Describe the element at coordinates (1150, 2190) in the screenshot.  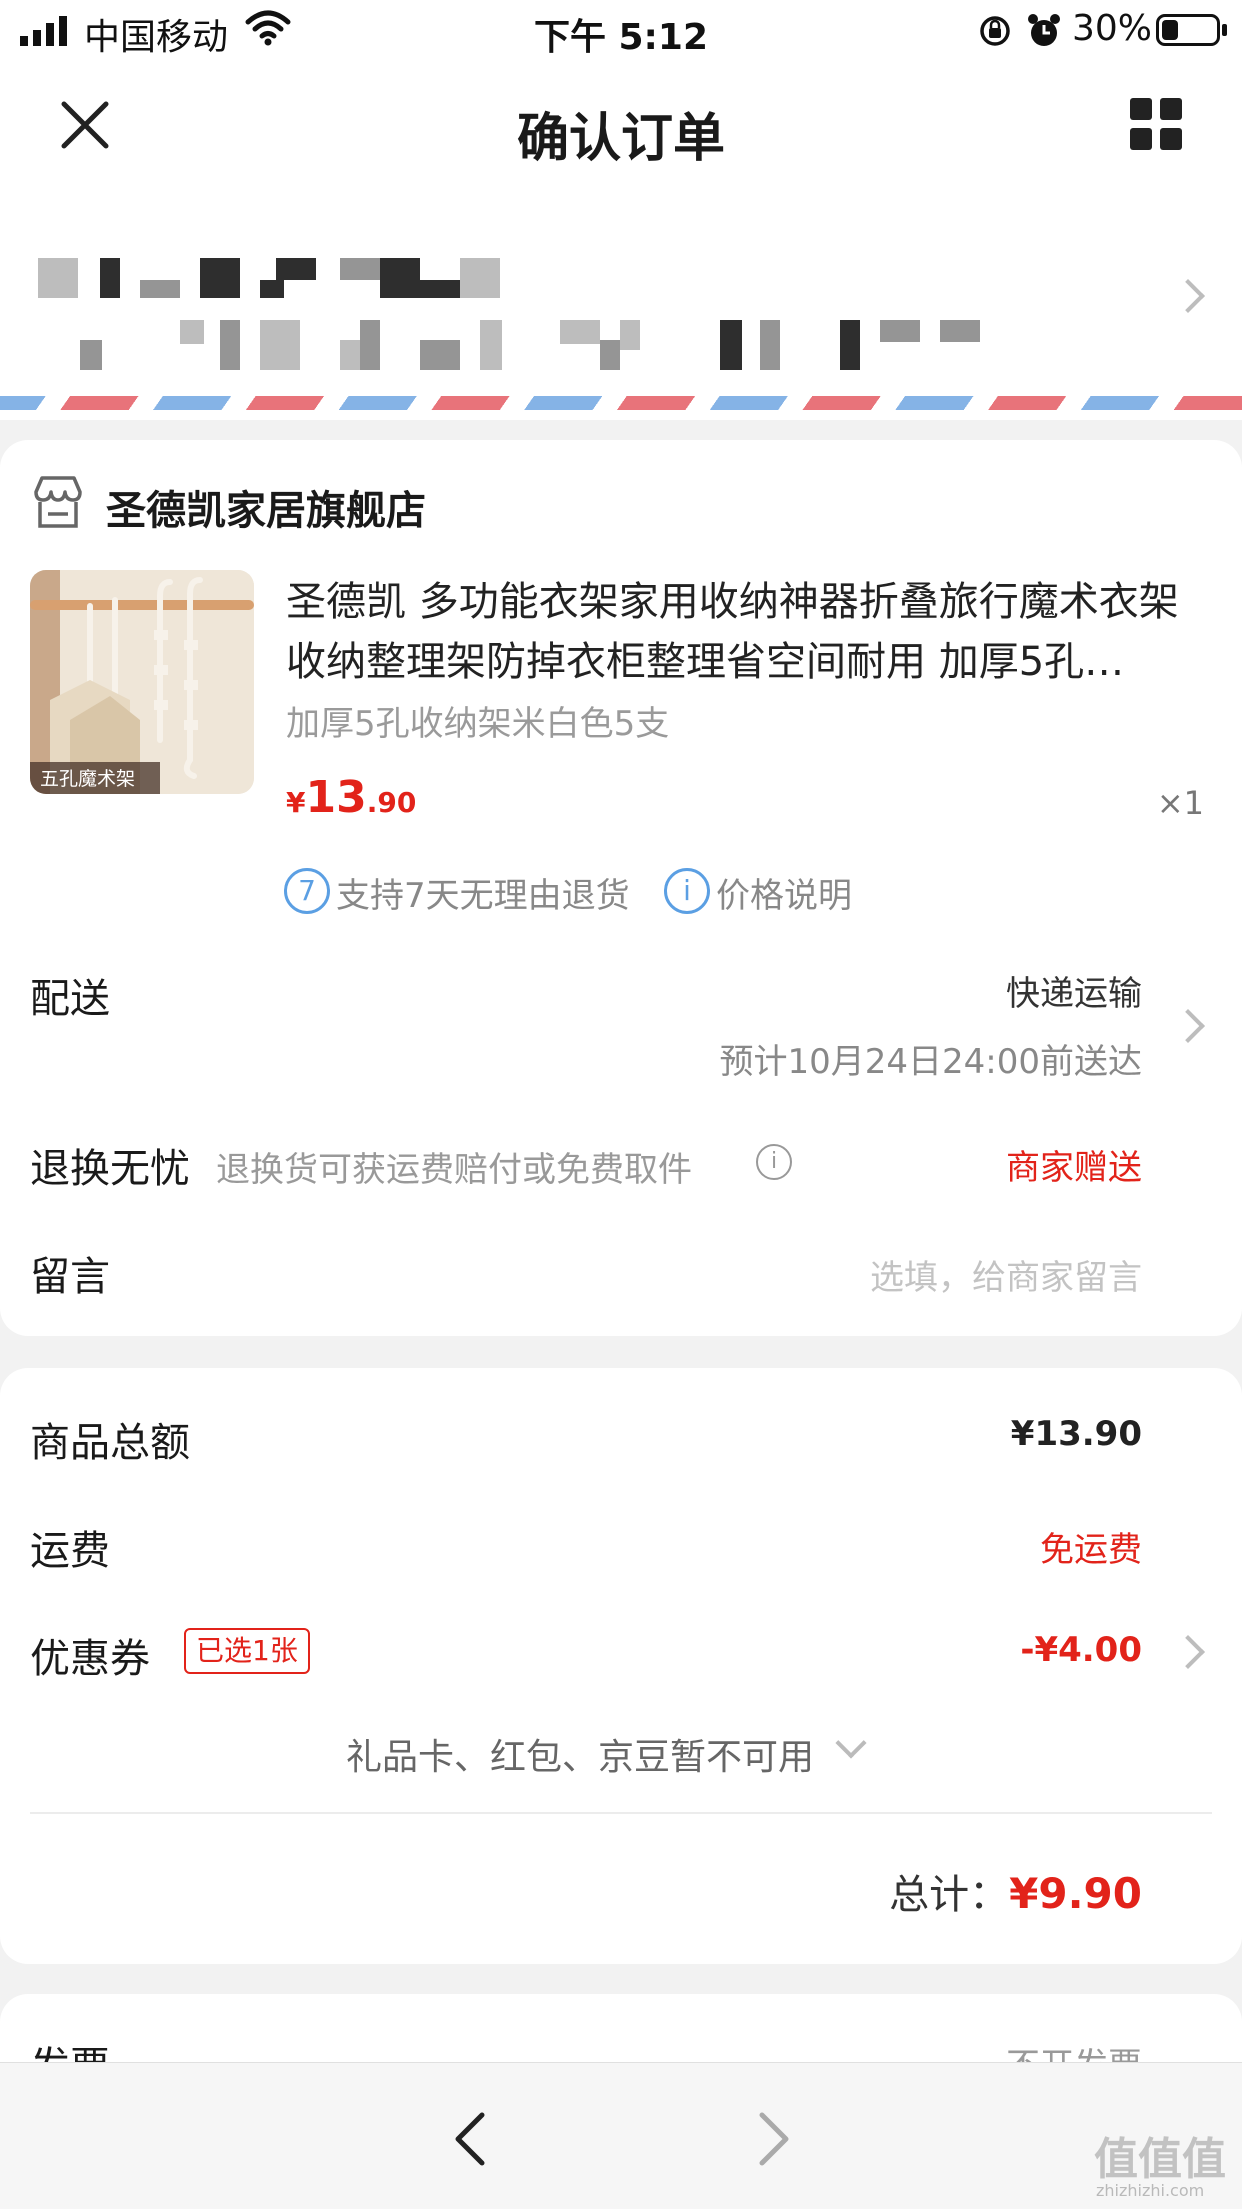
I see `watermark-url: zhizhizhi.com` at that location.